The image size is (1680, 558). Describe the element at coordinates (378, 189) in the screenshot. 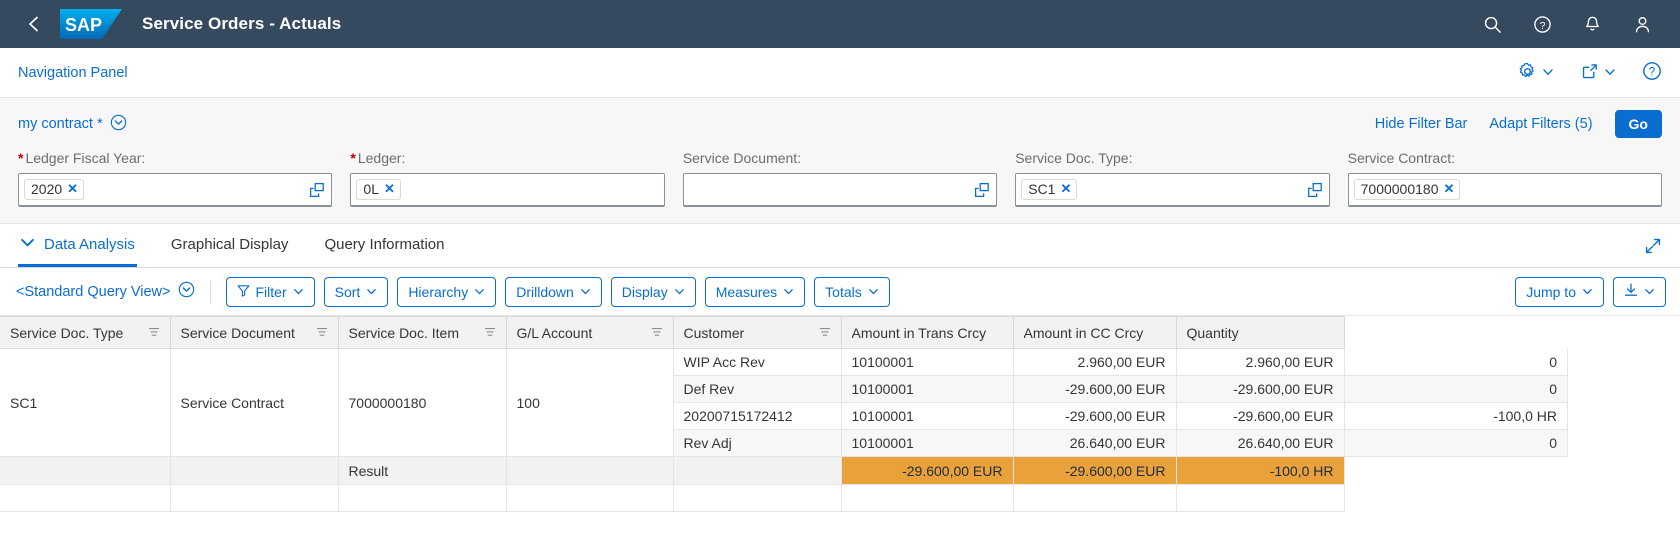

I see `filter-token: 0L ✕` at that location.